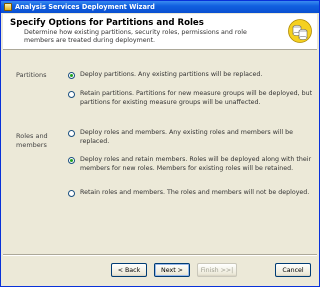 The height and width of the screenshot is (287, 320). Describe the element at coordinates (300, 31) in the screenshot. I see `database-cylinders-icon` at that location.